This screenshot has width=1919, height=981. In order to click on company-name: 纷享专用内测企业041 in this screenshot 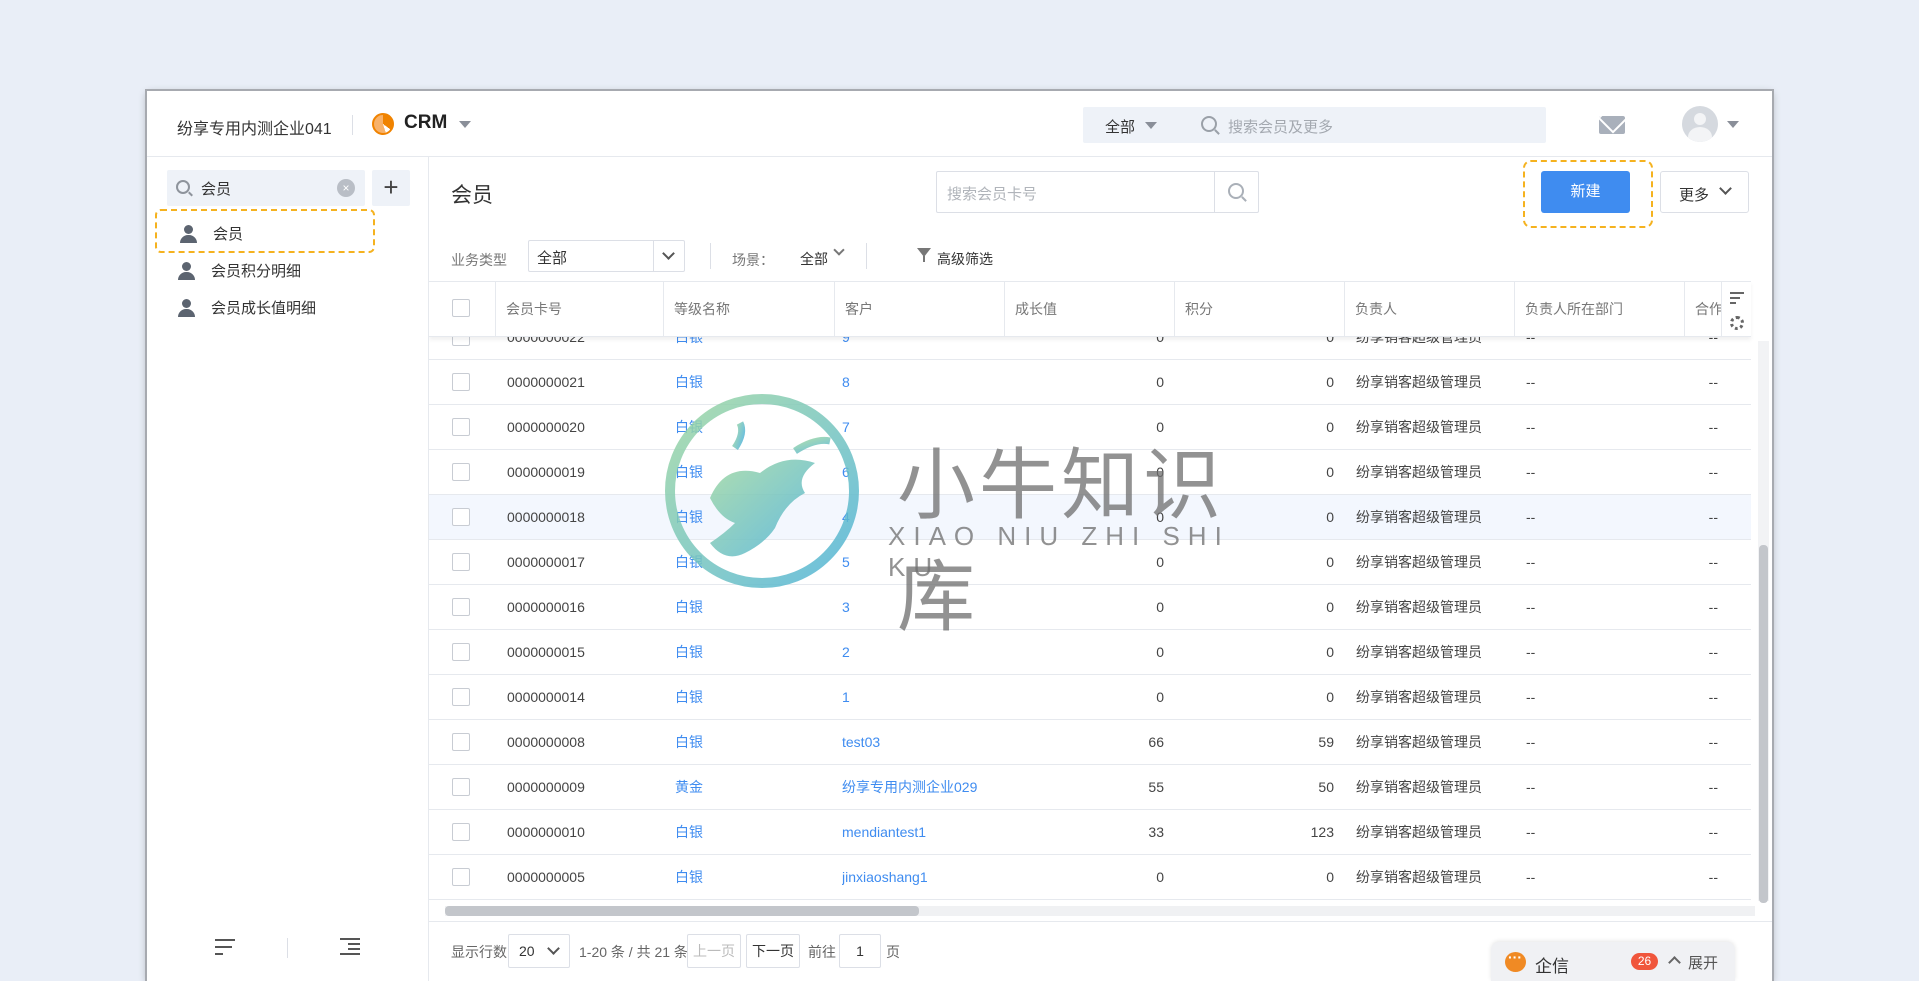, I will do `click(254, 127)`.